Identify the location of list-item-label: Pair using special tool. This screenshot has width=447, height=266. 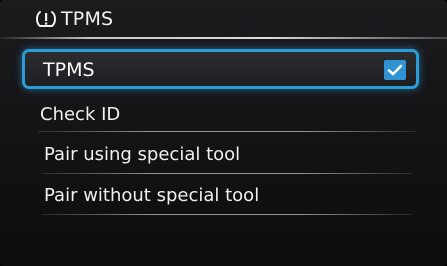
(142, 154).